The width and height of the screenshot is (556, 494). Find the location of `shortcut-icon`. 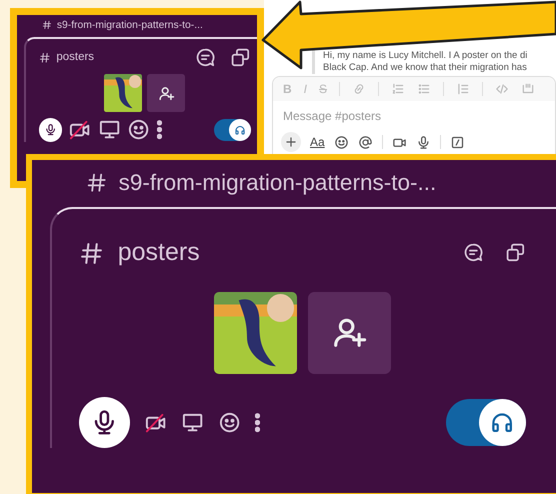

shortcut-icon is located at coordinates (457, 142).